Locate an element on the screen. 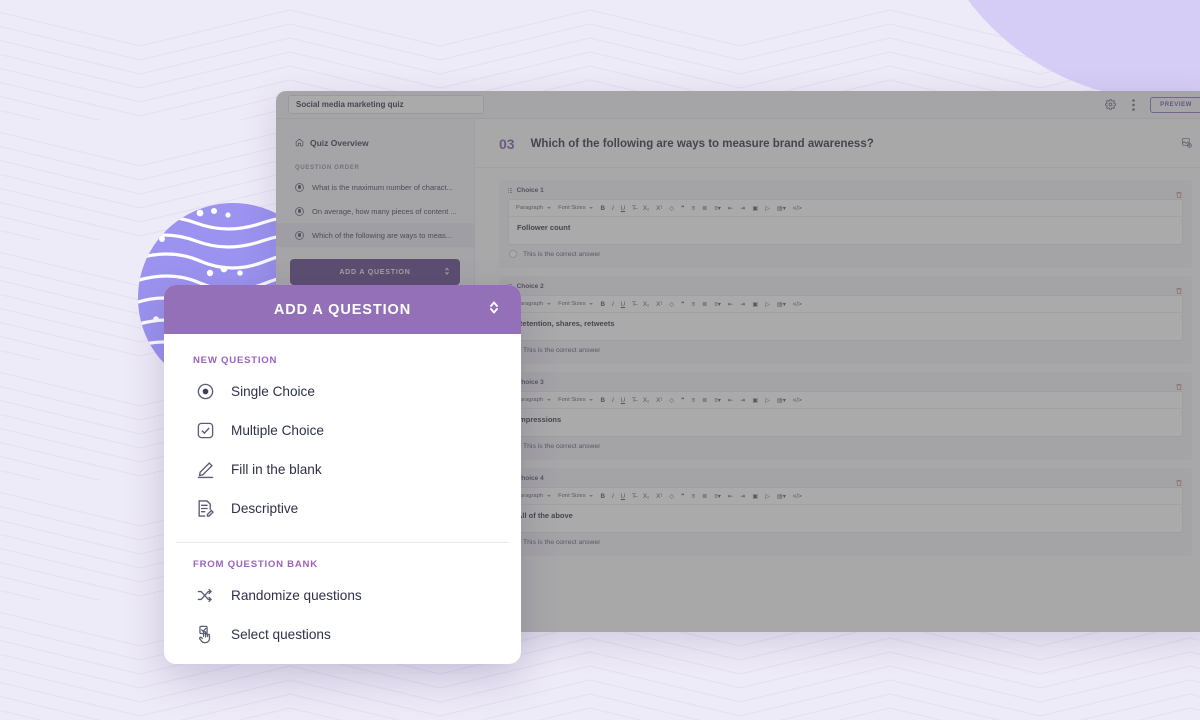  choice-text: Follower count is located at coordinates (845, 230).